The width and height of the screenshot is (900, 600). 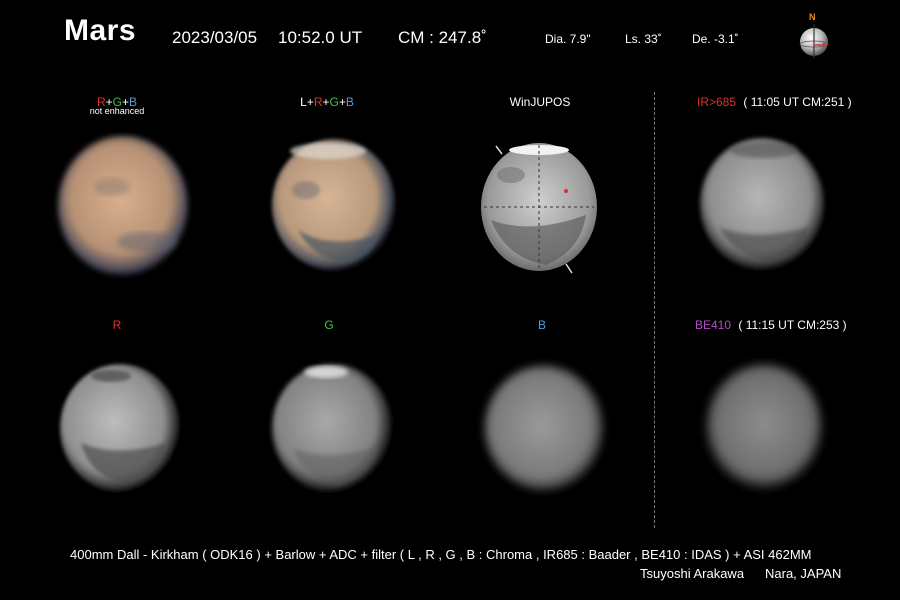 I want to click on be410-info: ( 11:15 UT CM:253 ), so click(x=792, y=325).